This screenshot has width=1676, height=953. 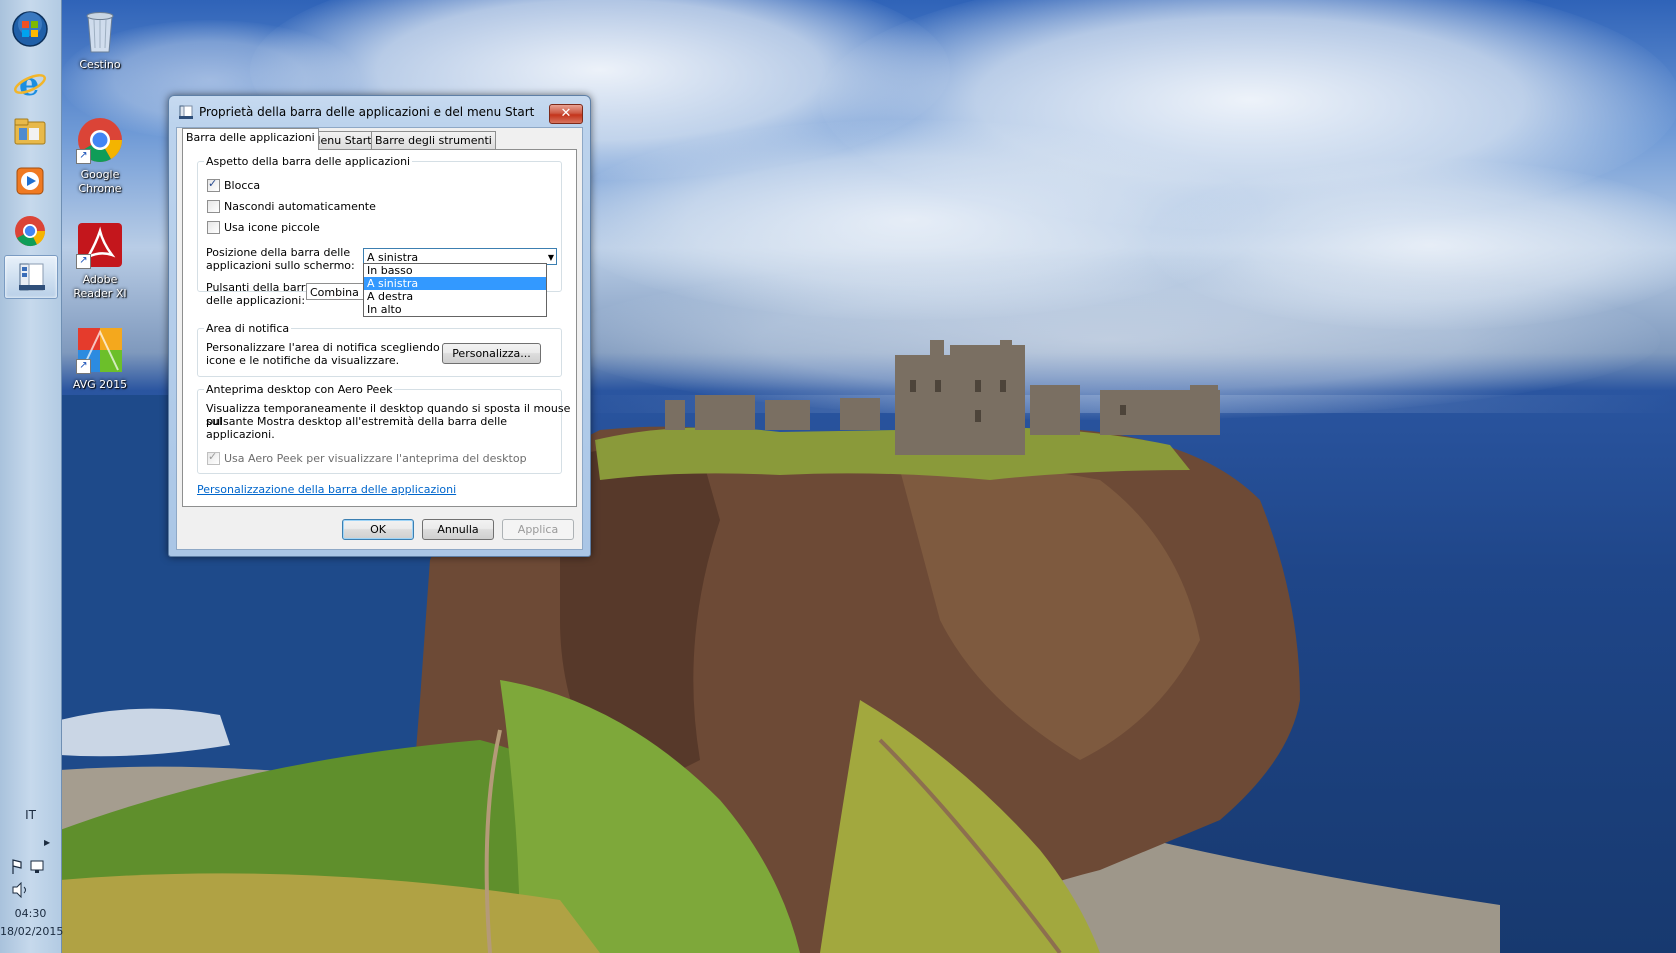 I want to click on aero-peek-legend: Anteprima desktop con Aero Peek, so click(x=299, y=389).